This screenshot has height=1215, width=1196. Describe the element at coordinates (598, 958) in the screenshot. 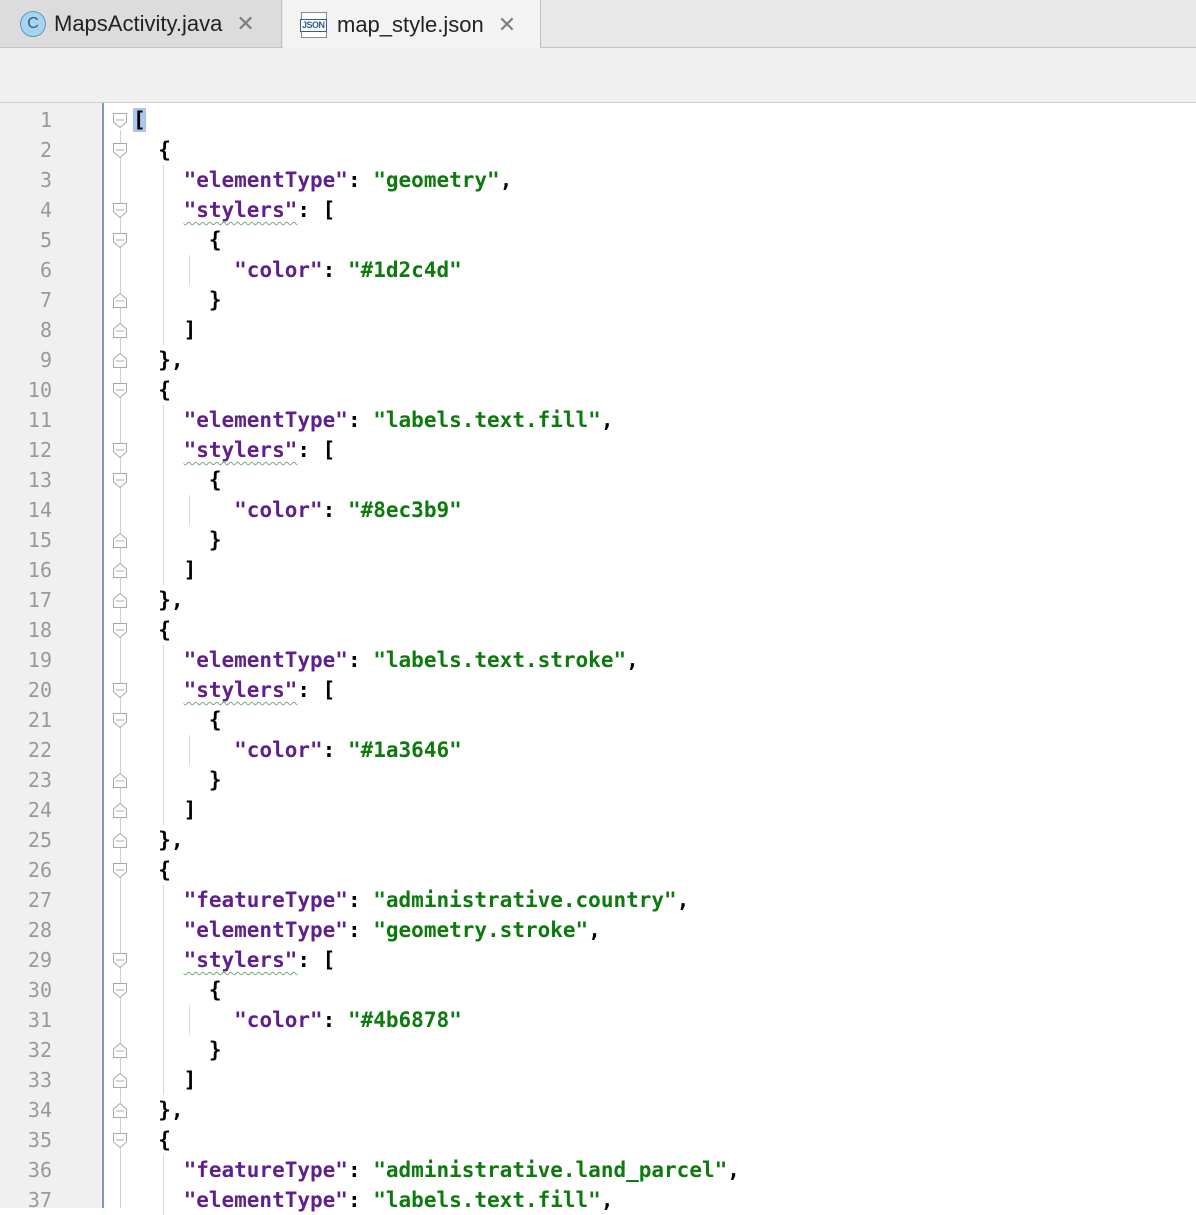

I see `code-line: 29 "stylers": [` at that location.